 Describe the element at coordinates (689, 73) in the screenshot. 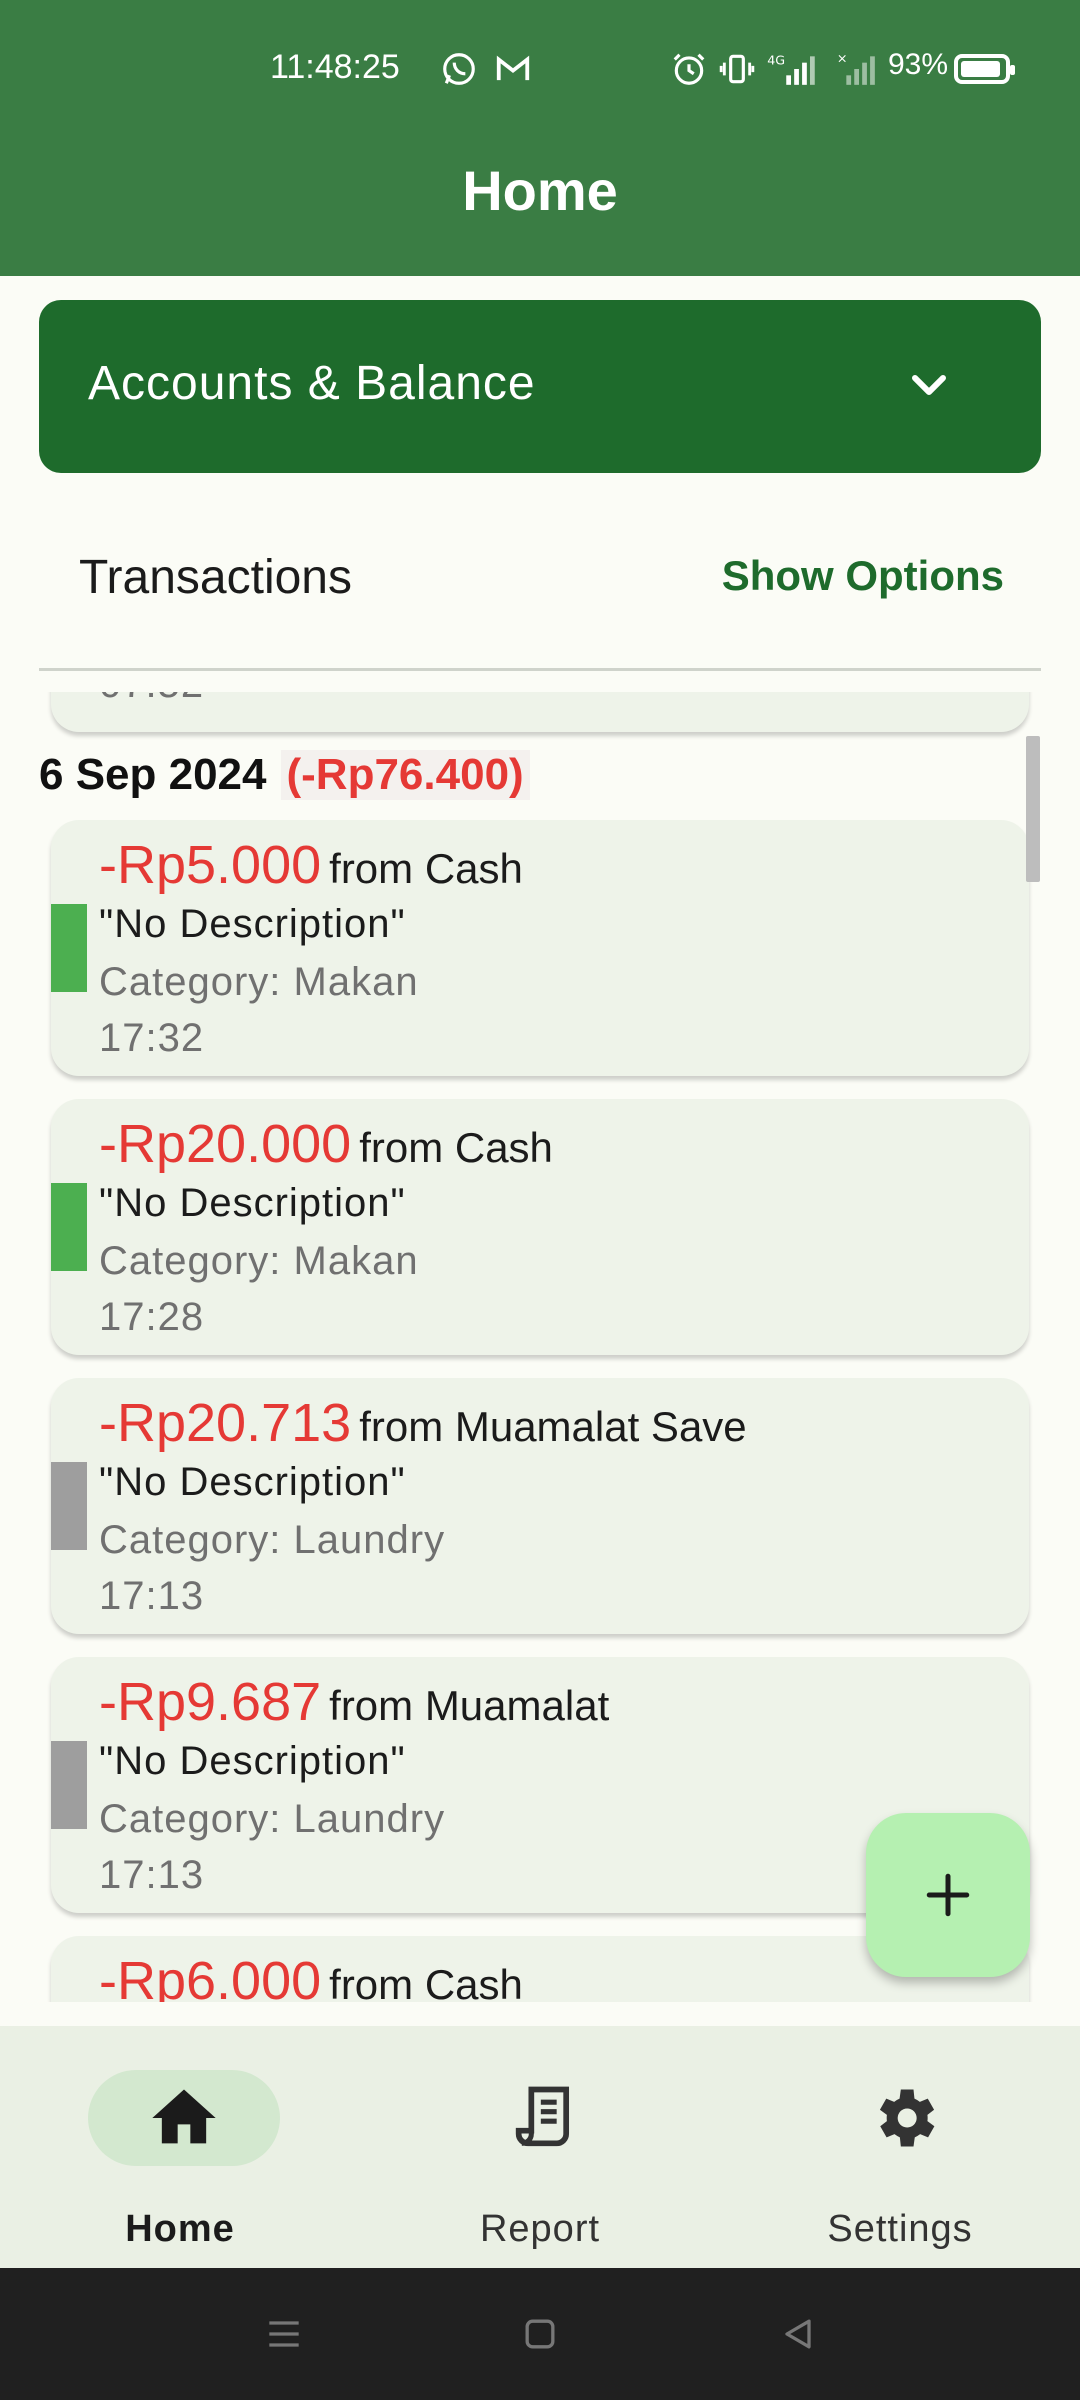

I see `alarm-icon` at that location.